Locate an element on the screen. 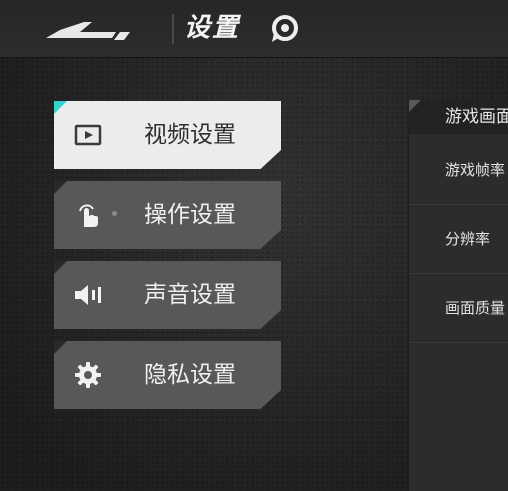 The image size is (508, 491). back-arrow-icon is located at coordinates (94, 30).